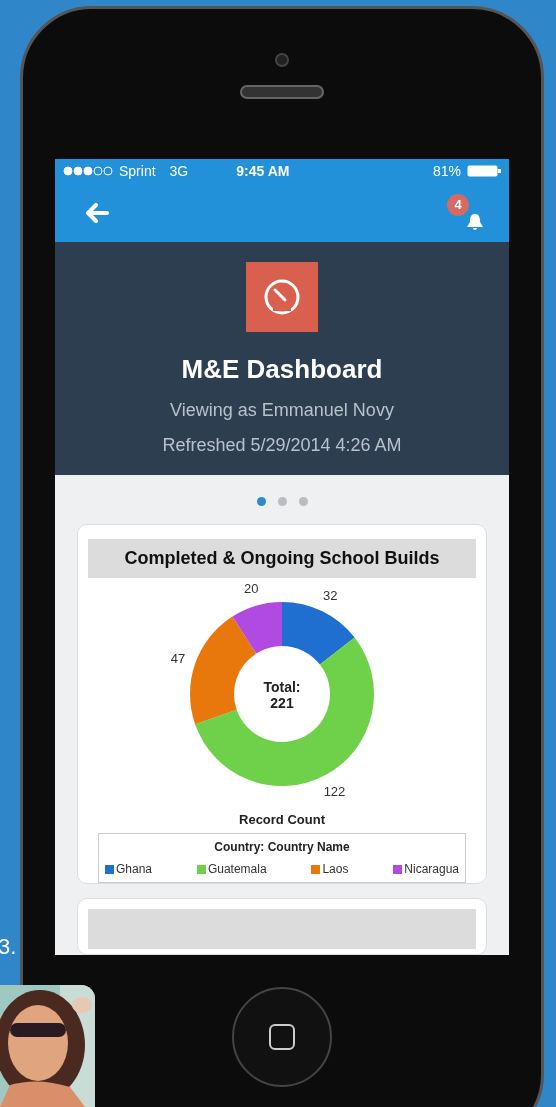  Describe the element at coordinates (251, 588) in the screenshot. I see `data-label: 20` at that location.